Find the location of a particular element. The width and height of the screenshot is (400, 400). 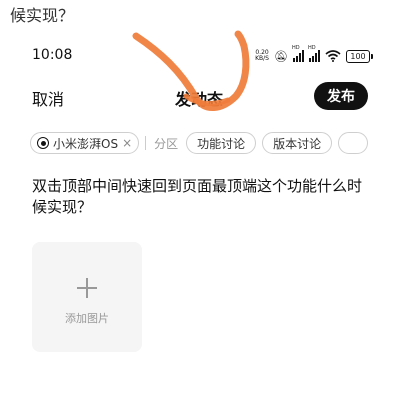

category-chip-version-discussion: 版本讨论 is located at coordinates (297, 143).